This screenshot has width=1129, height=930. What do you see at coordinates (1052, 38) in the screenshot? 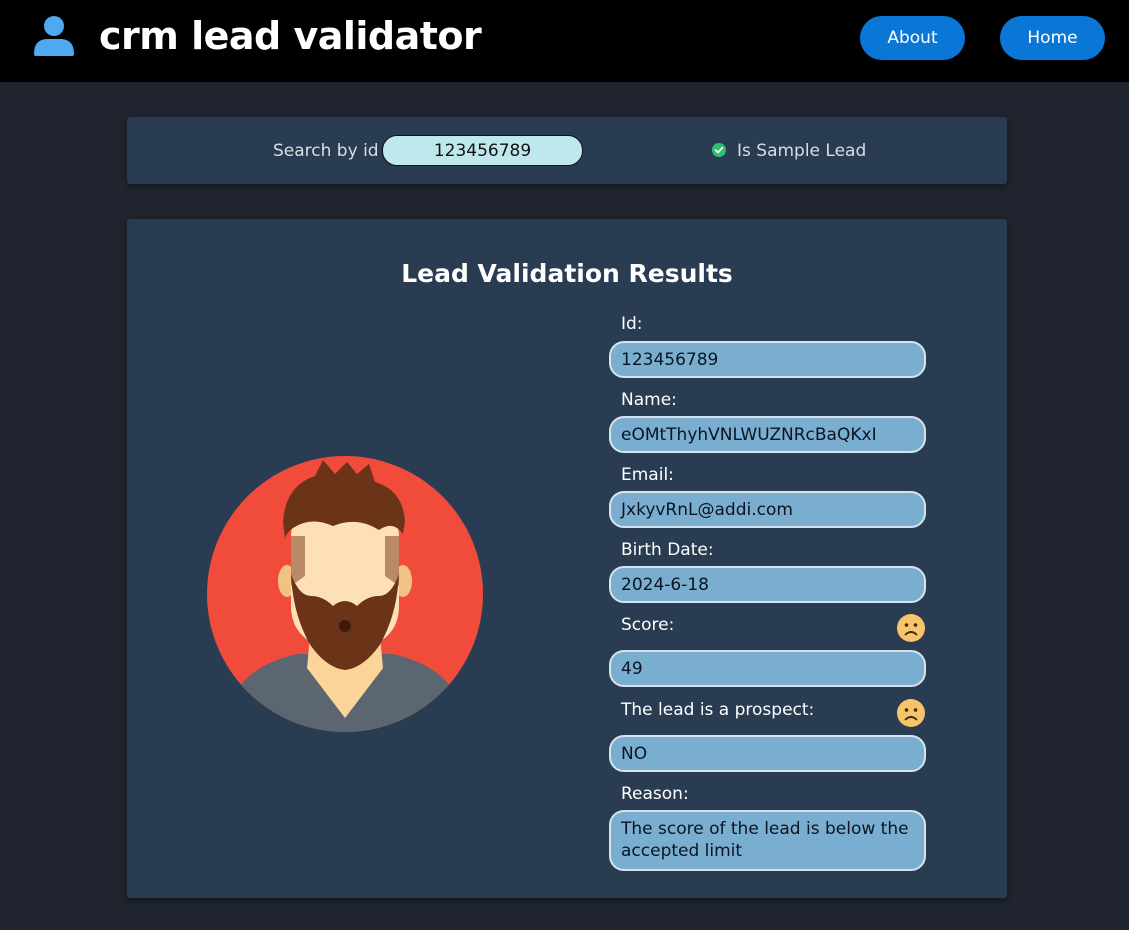
I see `home-button: Home` at bounding box center [1052, 38].